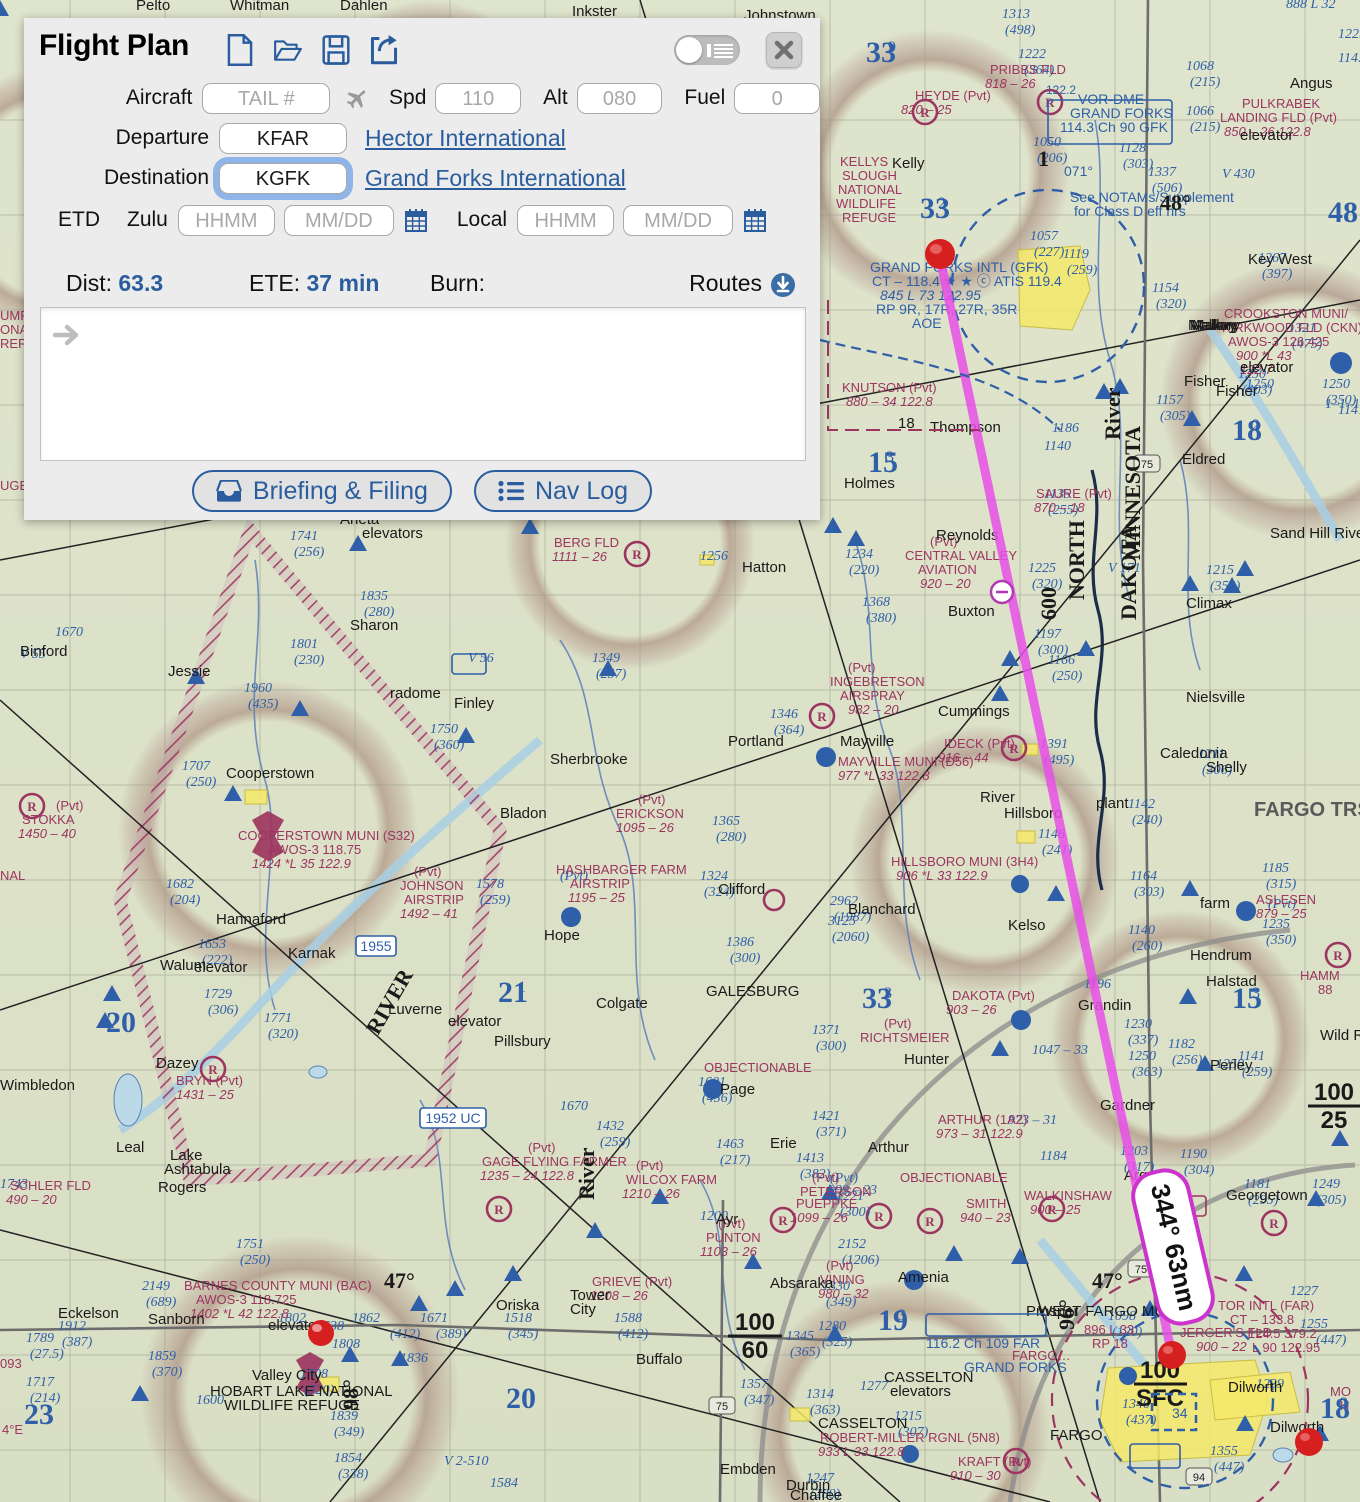 The height and width of the screenshot is (1502, 1360). What do you see at coordinates (176, 1319) in the screenshot?
I see `svg-text: Sanborn` at bounding box center [176, 1319].